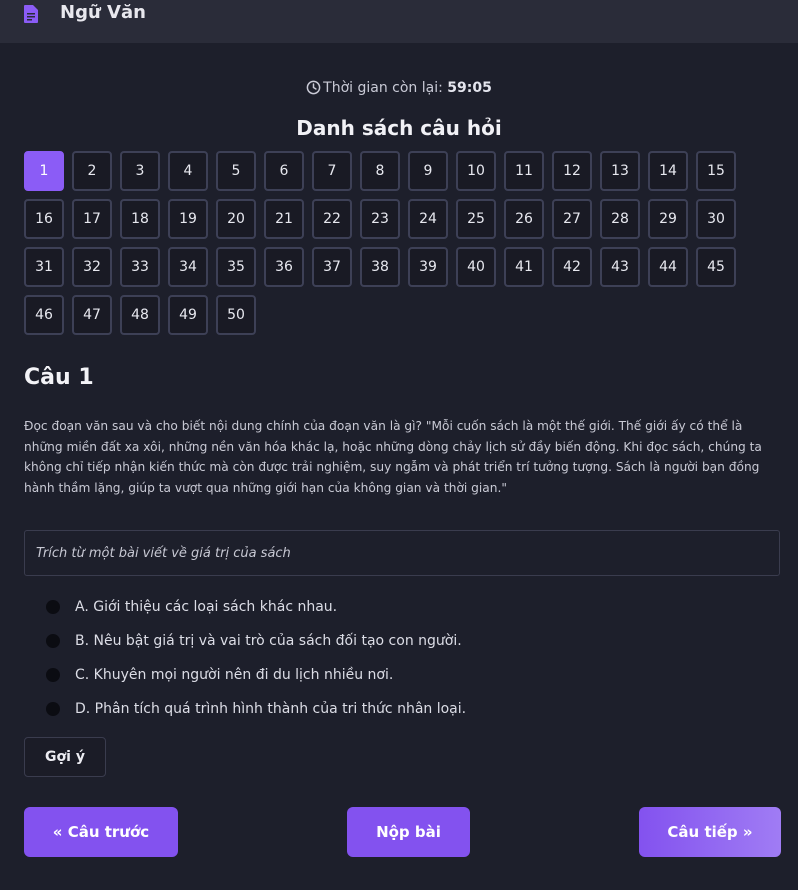 The width and height of the screenshot is (798, 890). I want to click on question-number-button-35: 35, so click(236, 267).